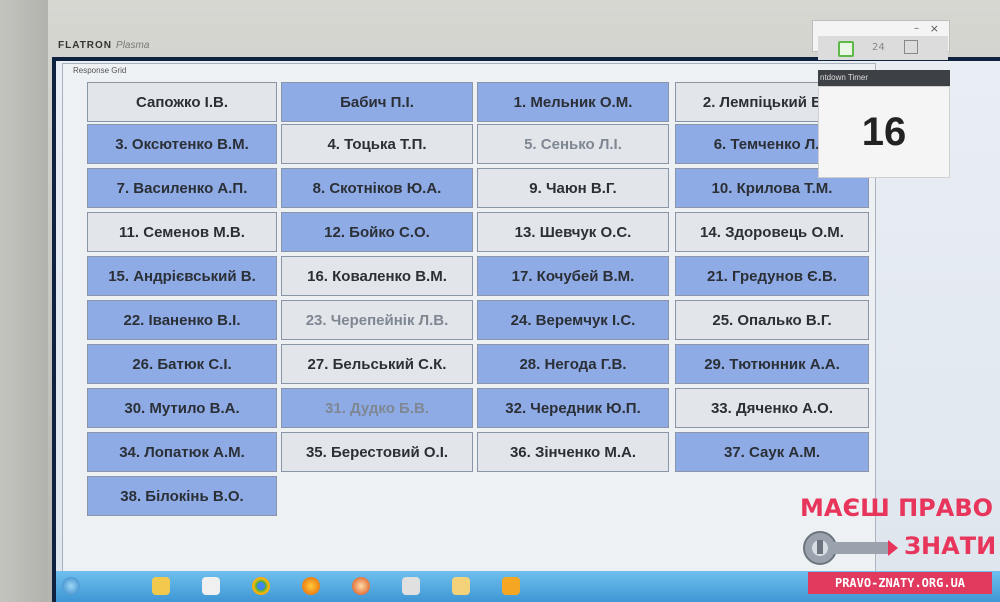  I want to click on grid-cell: 38. Білокінь В.О., so click(182, 496).